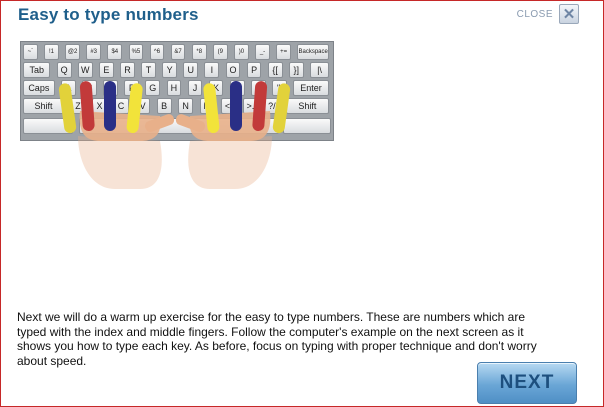  Describe the element at coordinates (120, 162) in the screenshot. I see `left-palm` at that location.